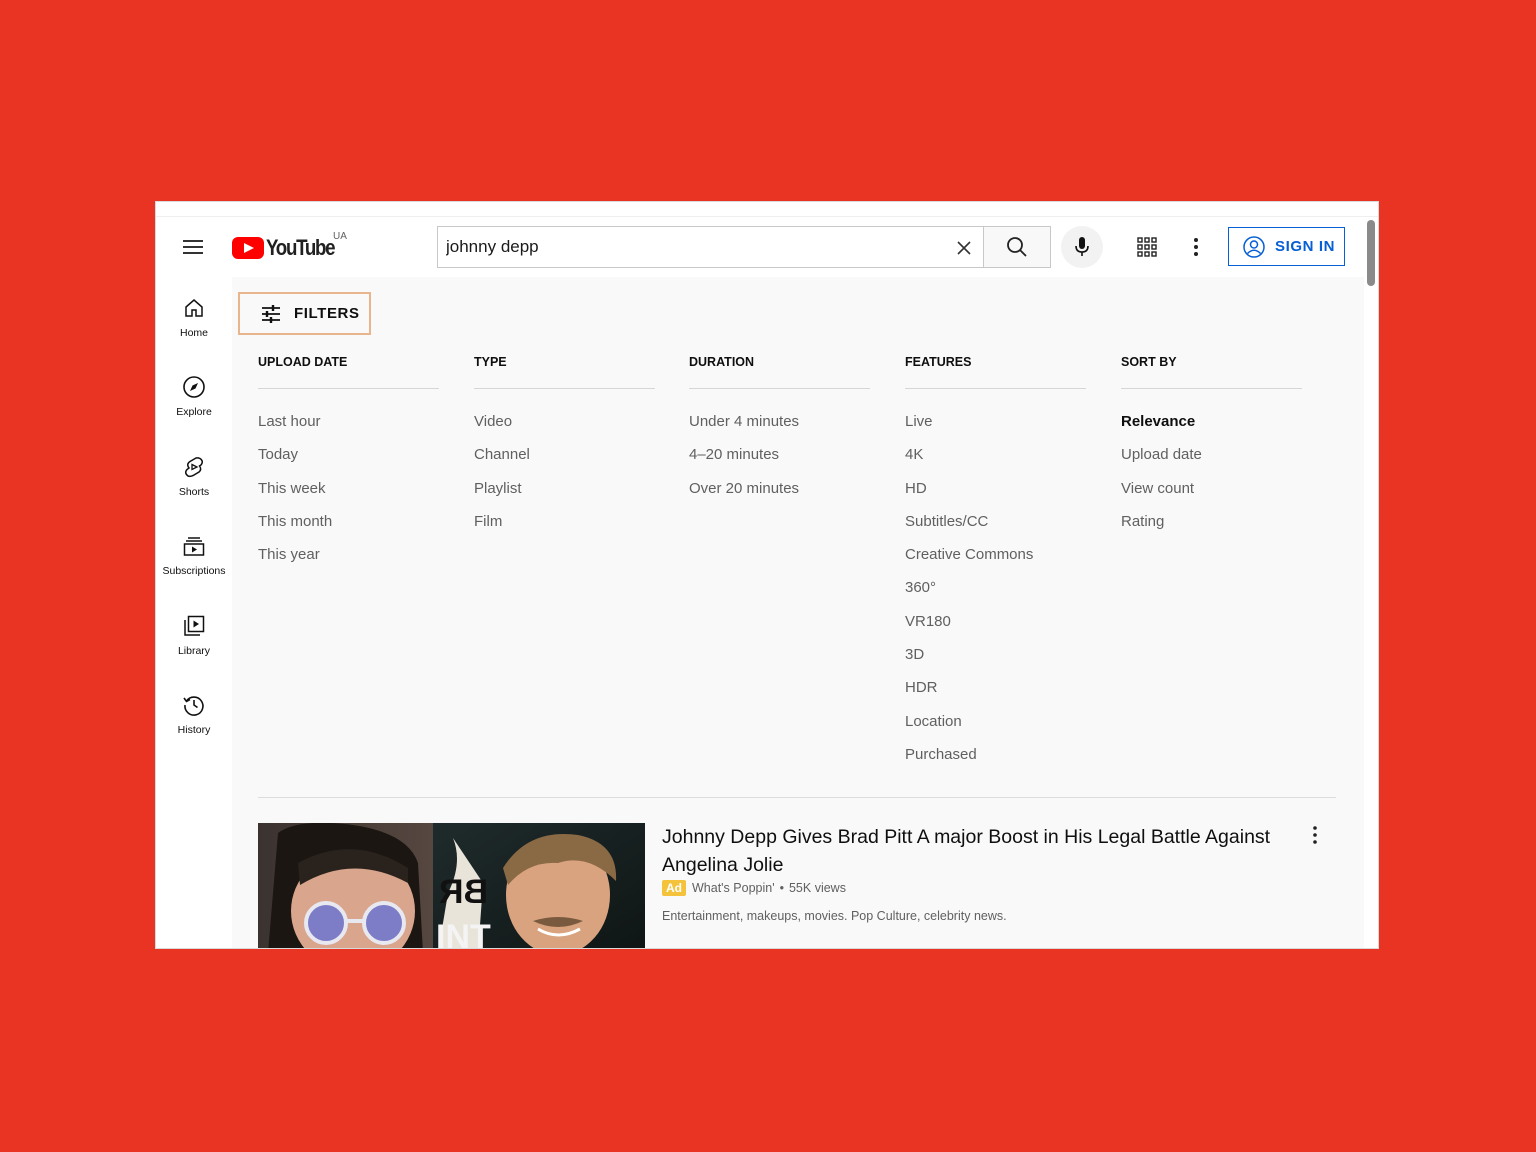 This screenshot has height=1152, width=1536. What do you see at coordinates (463, 933) in the screenshot?
I see `svg-text: INT` at bounding box center [463, 933].